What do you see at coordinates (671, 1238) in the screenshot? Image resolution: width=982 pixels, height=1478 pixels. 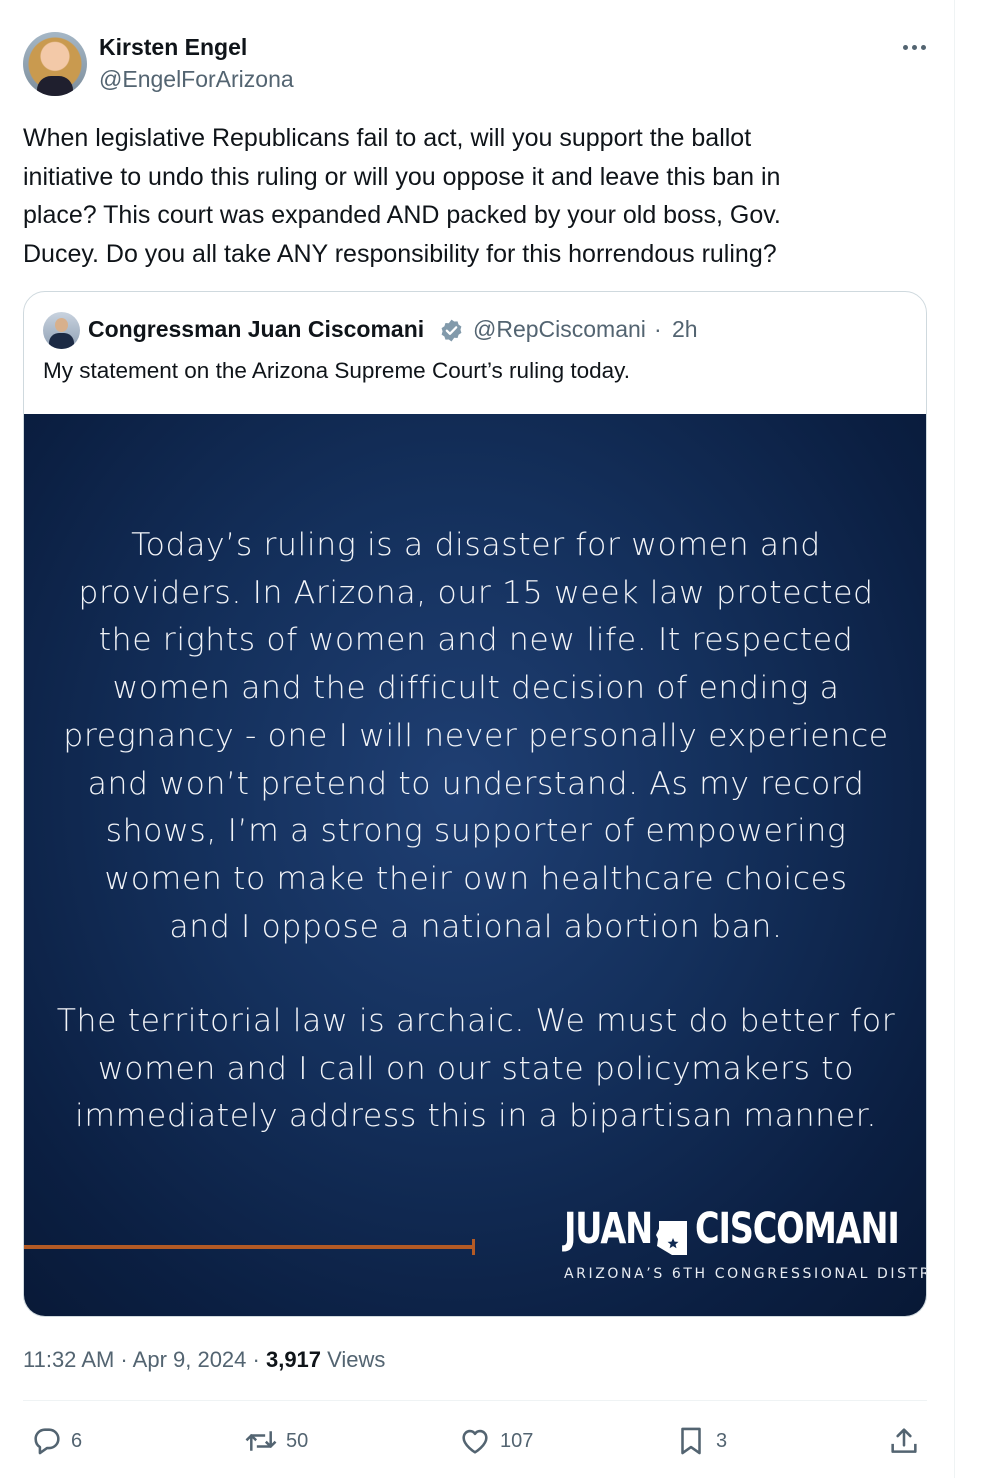 I see `arizona-state-icon` at bounding box center [671, 1238].